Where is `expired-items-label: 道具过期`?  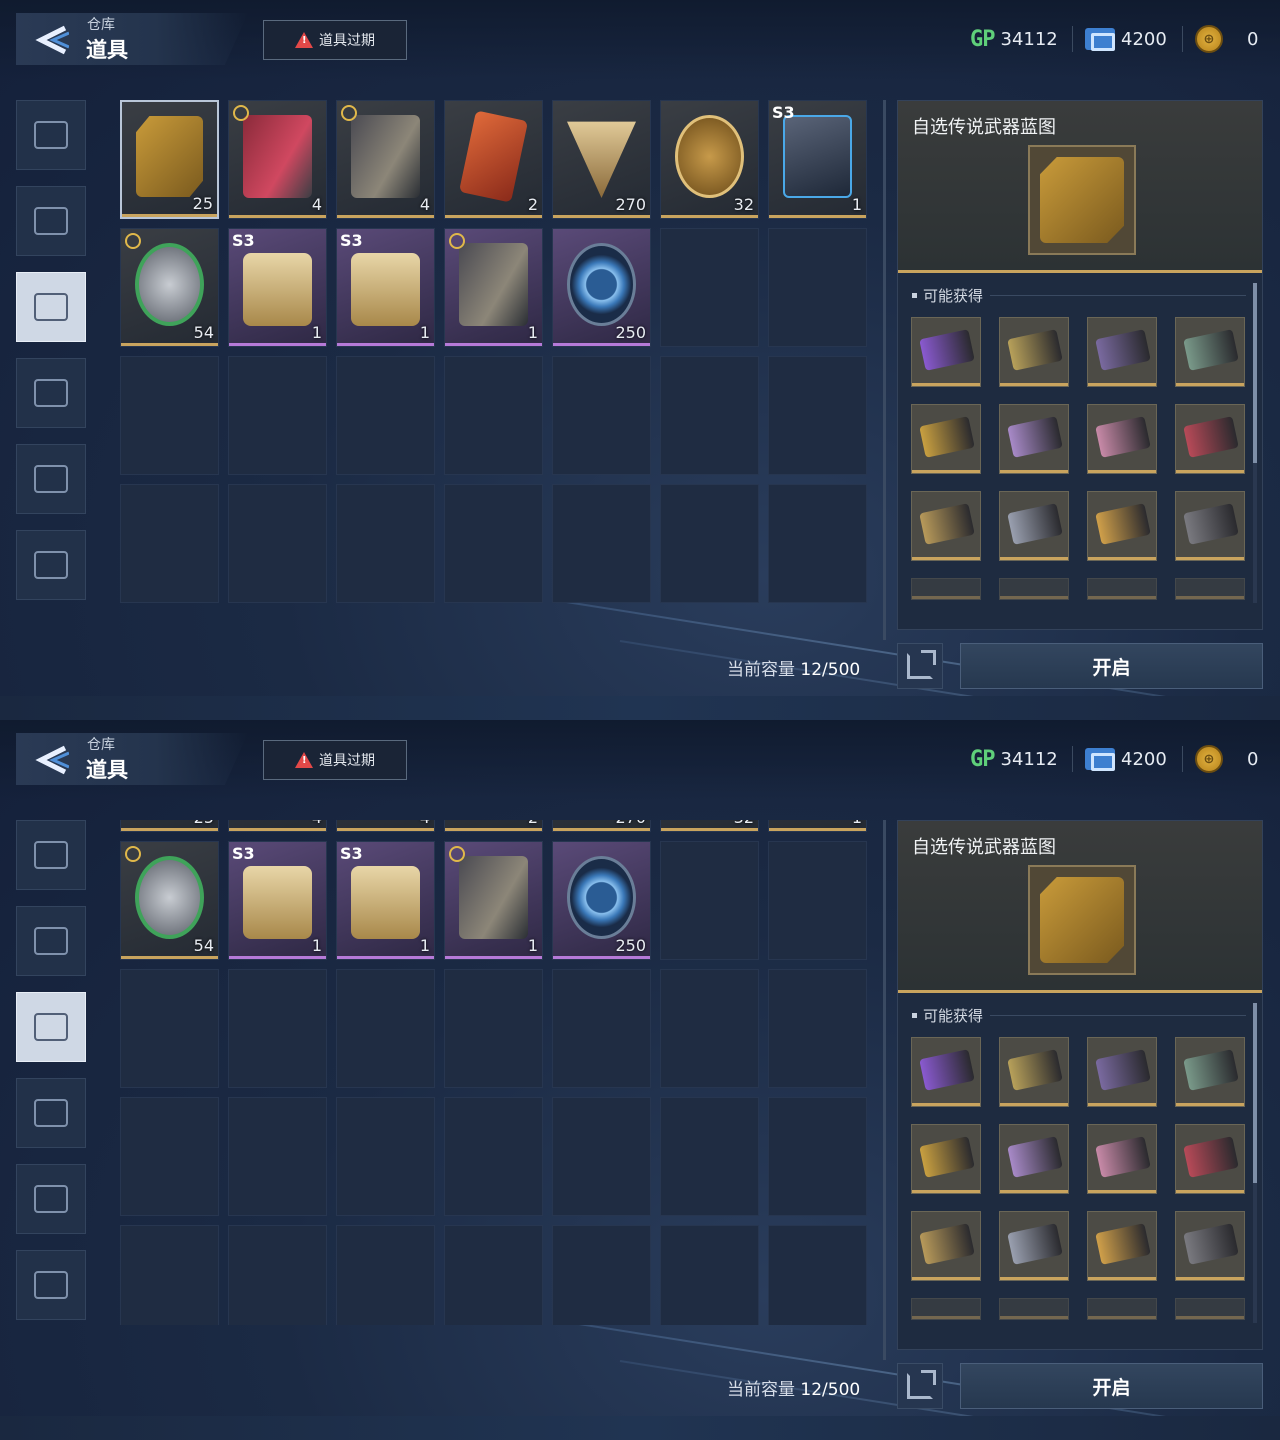
expired-items-label: 道具过期 is located at coordinates (347, 41).